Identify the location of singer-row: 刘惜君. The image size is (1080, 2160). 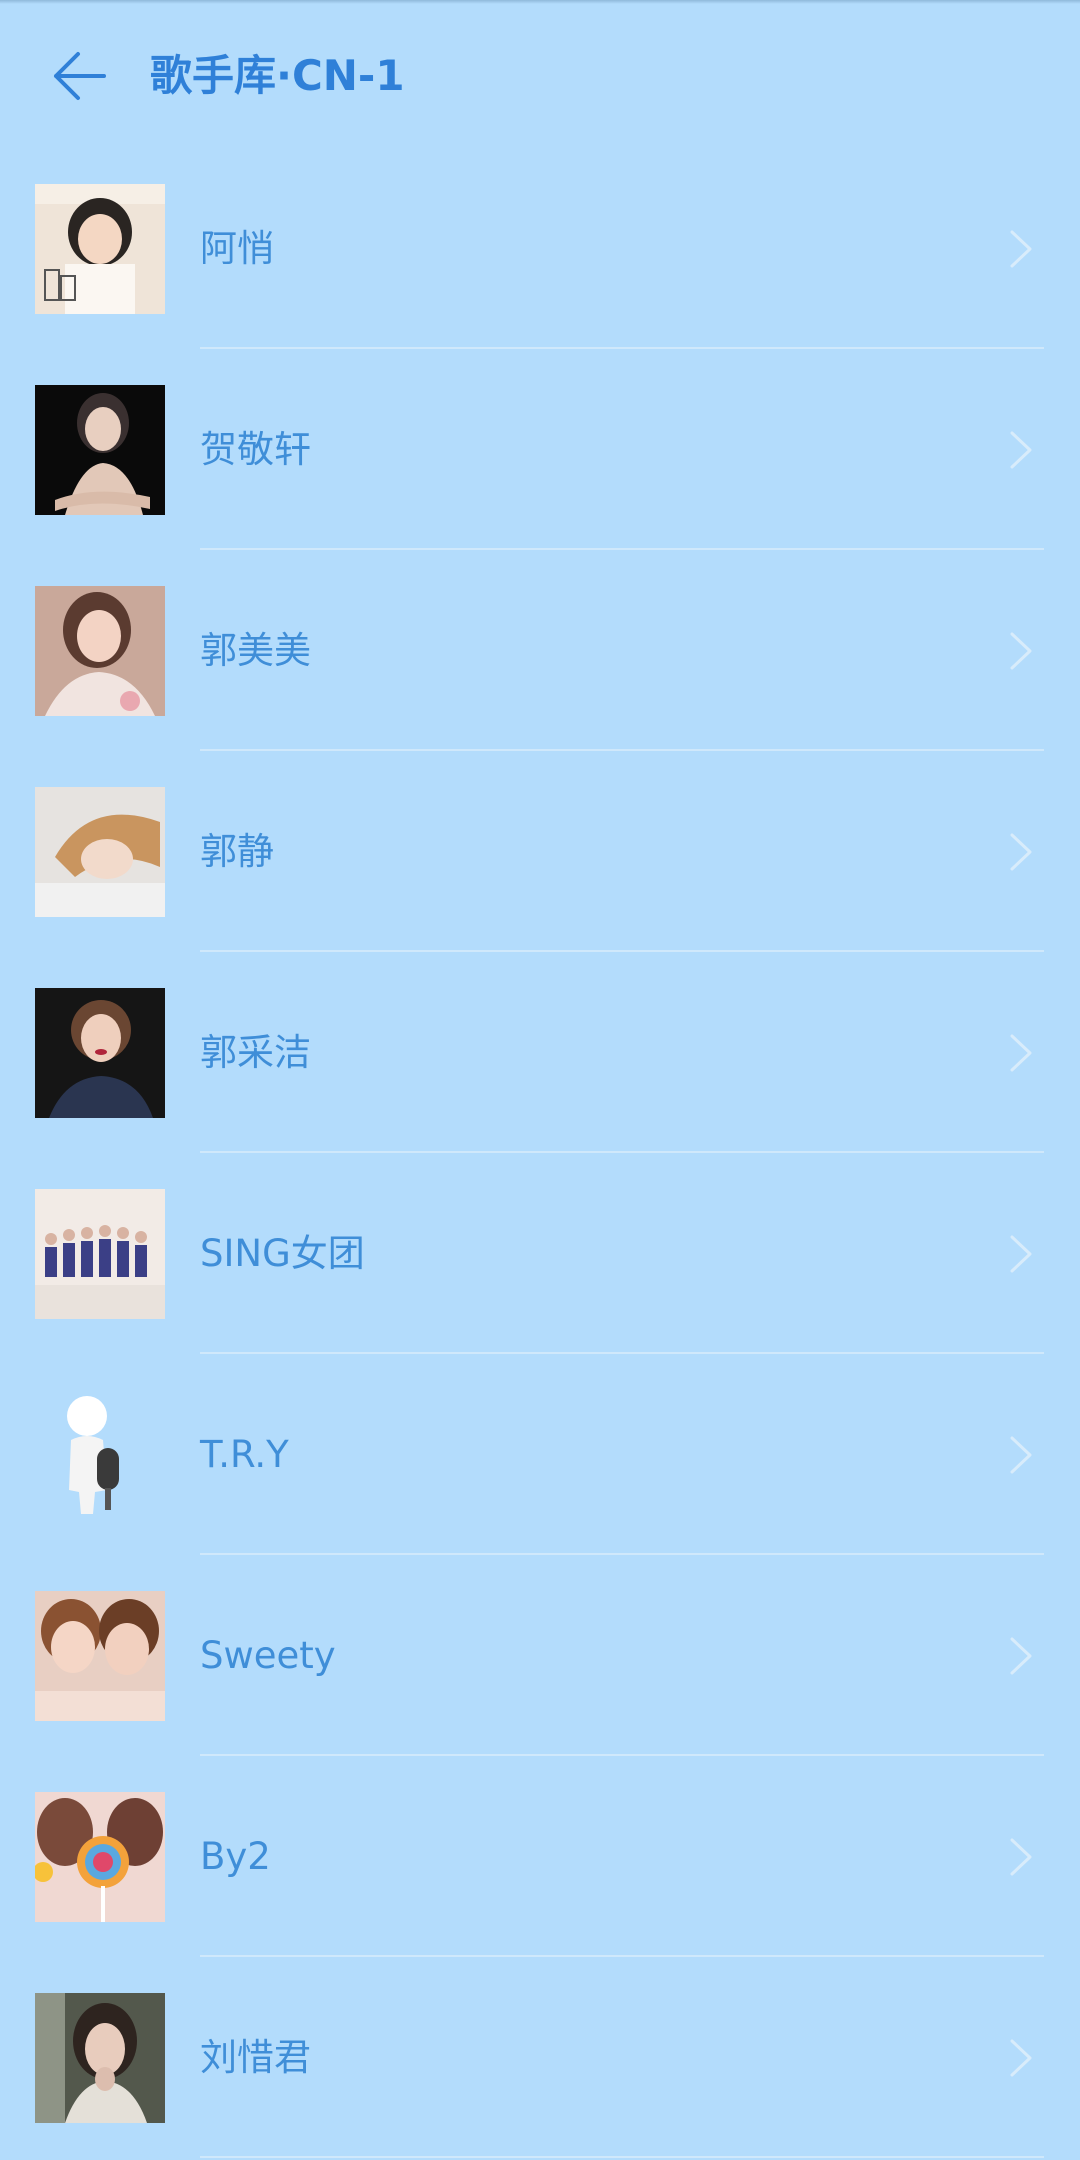
(540, 2057).